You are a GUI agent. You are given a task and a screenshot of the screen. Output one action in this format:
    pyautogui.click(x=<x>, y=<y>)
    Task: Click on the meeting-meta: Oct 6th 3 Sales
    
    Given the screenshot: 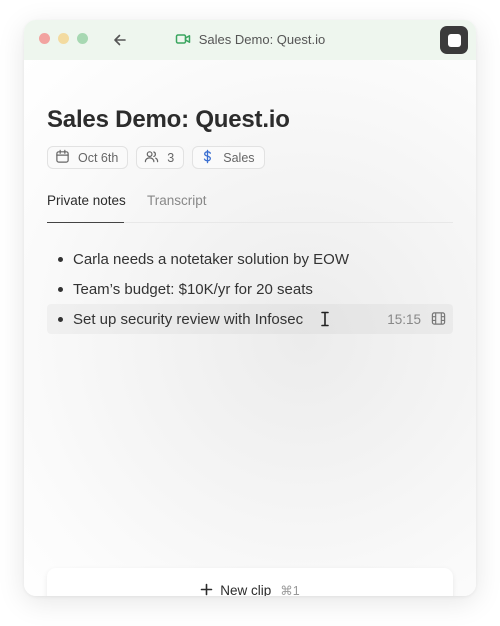 What is the action you would take?
    pyautogui.click(x=156, y=157)
    